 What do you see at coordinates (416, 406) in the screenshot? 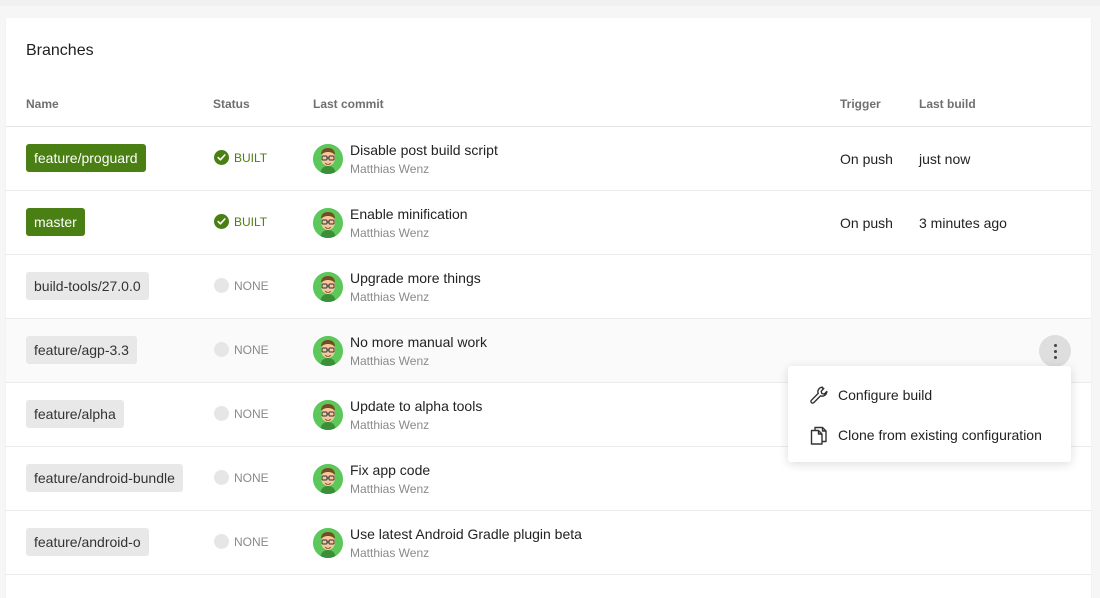
I see `commit-message: Update to alpha tools` at bounding box center [416, 406].